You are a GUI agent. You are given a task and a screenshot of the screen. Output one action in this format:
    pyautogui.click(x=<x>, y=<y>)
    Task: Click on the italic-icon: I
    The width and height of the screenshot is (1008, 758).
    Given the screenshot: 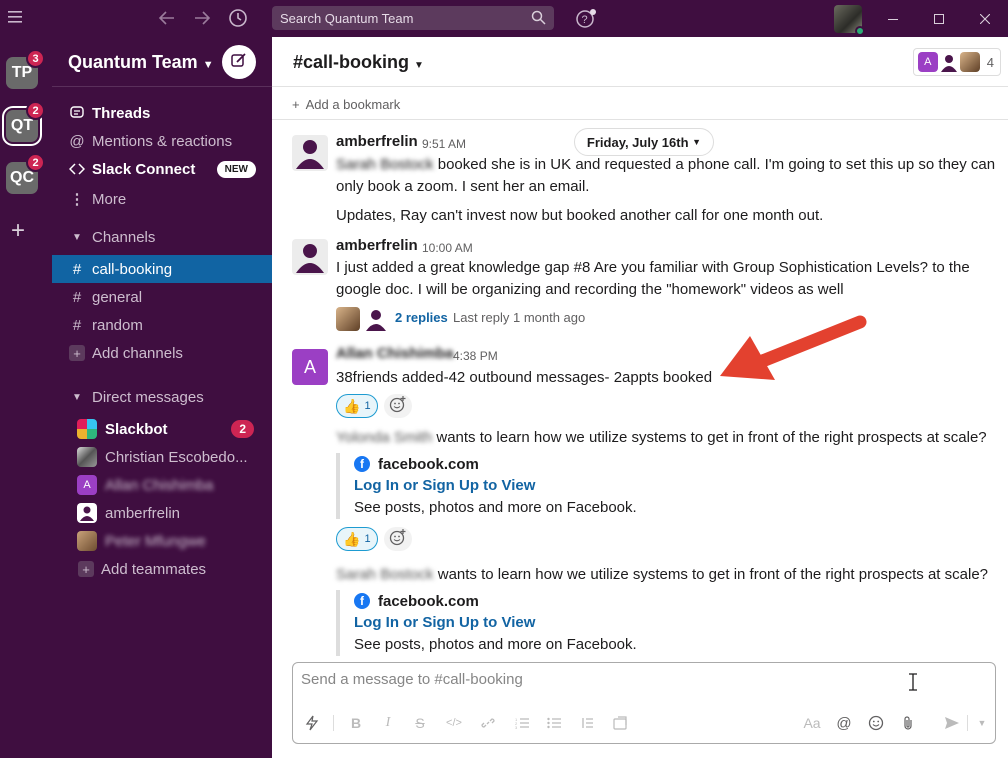 What is the action you would take?
    pyautogui.click(x=388, y=723)
    